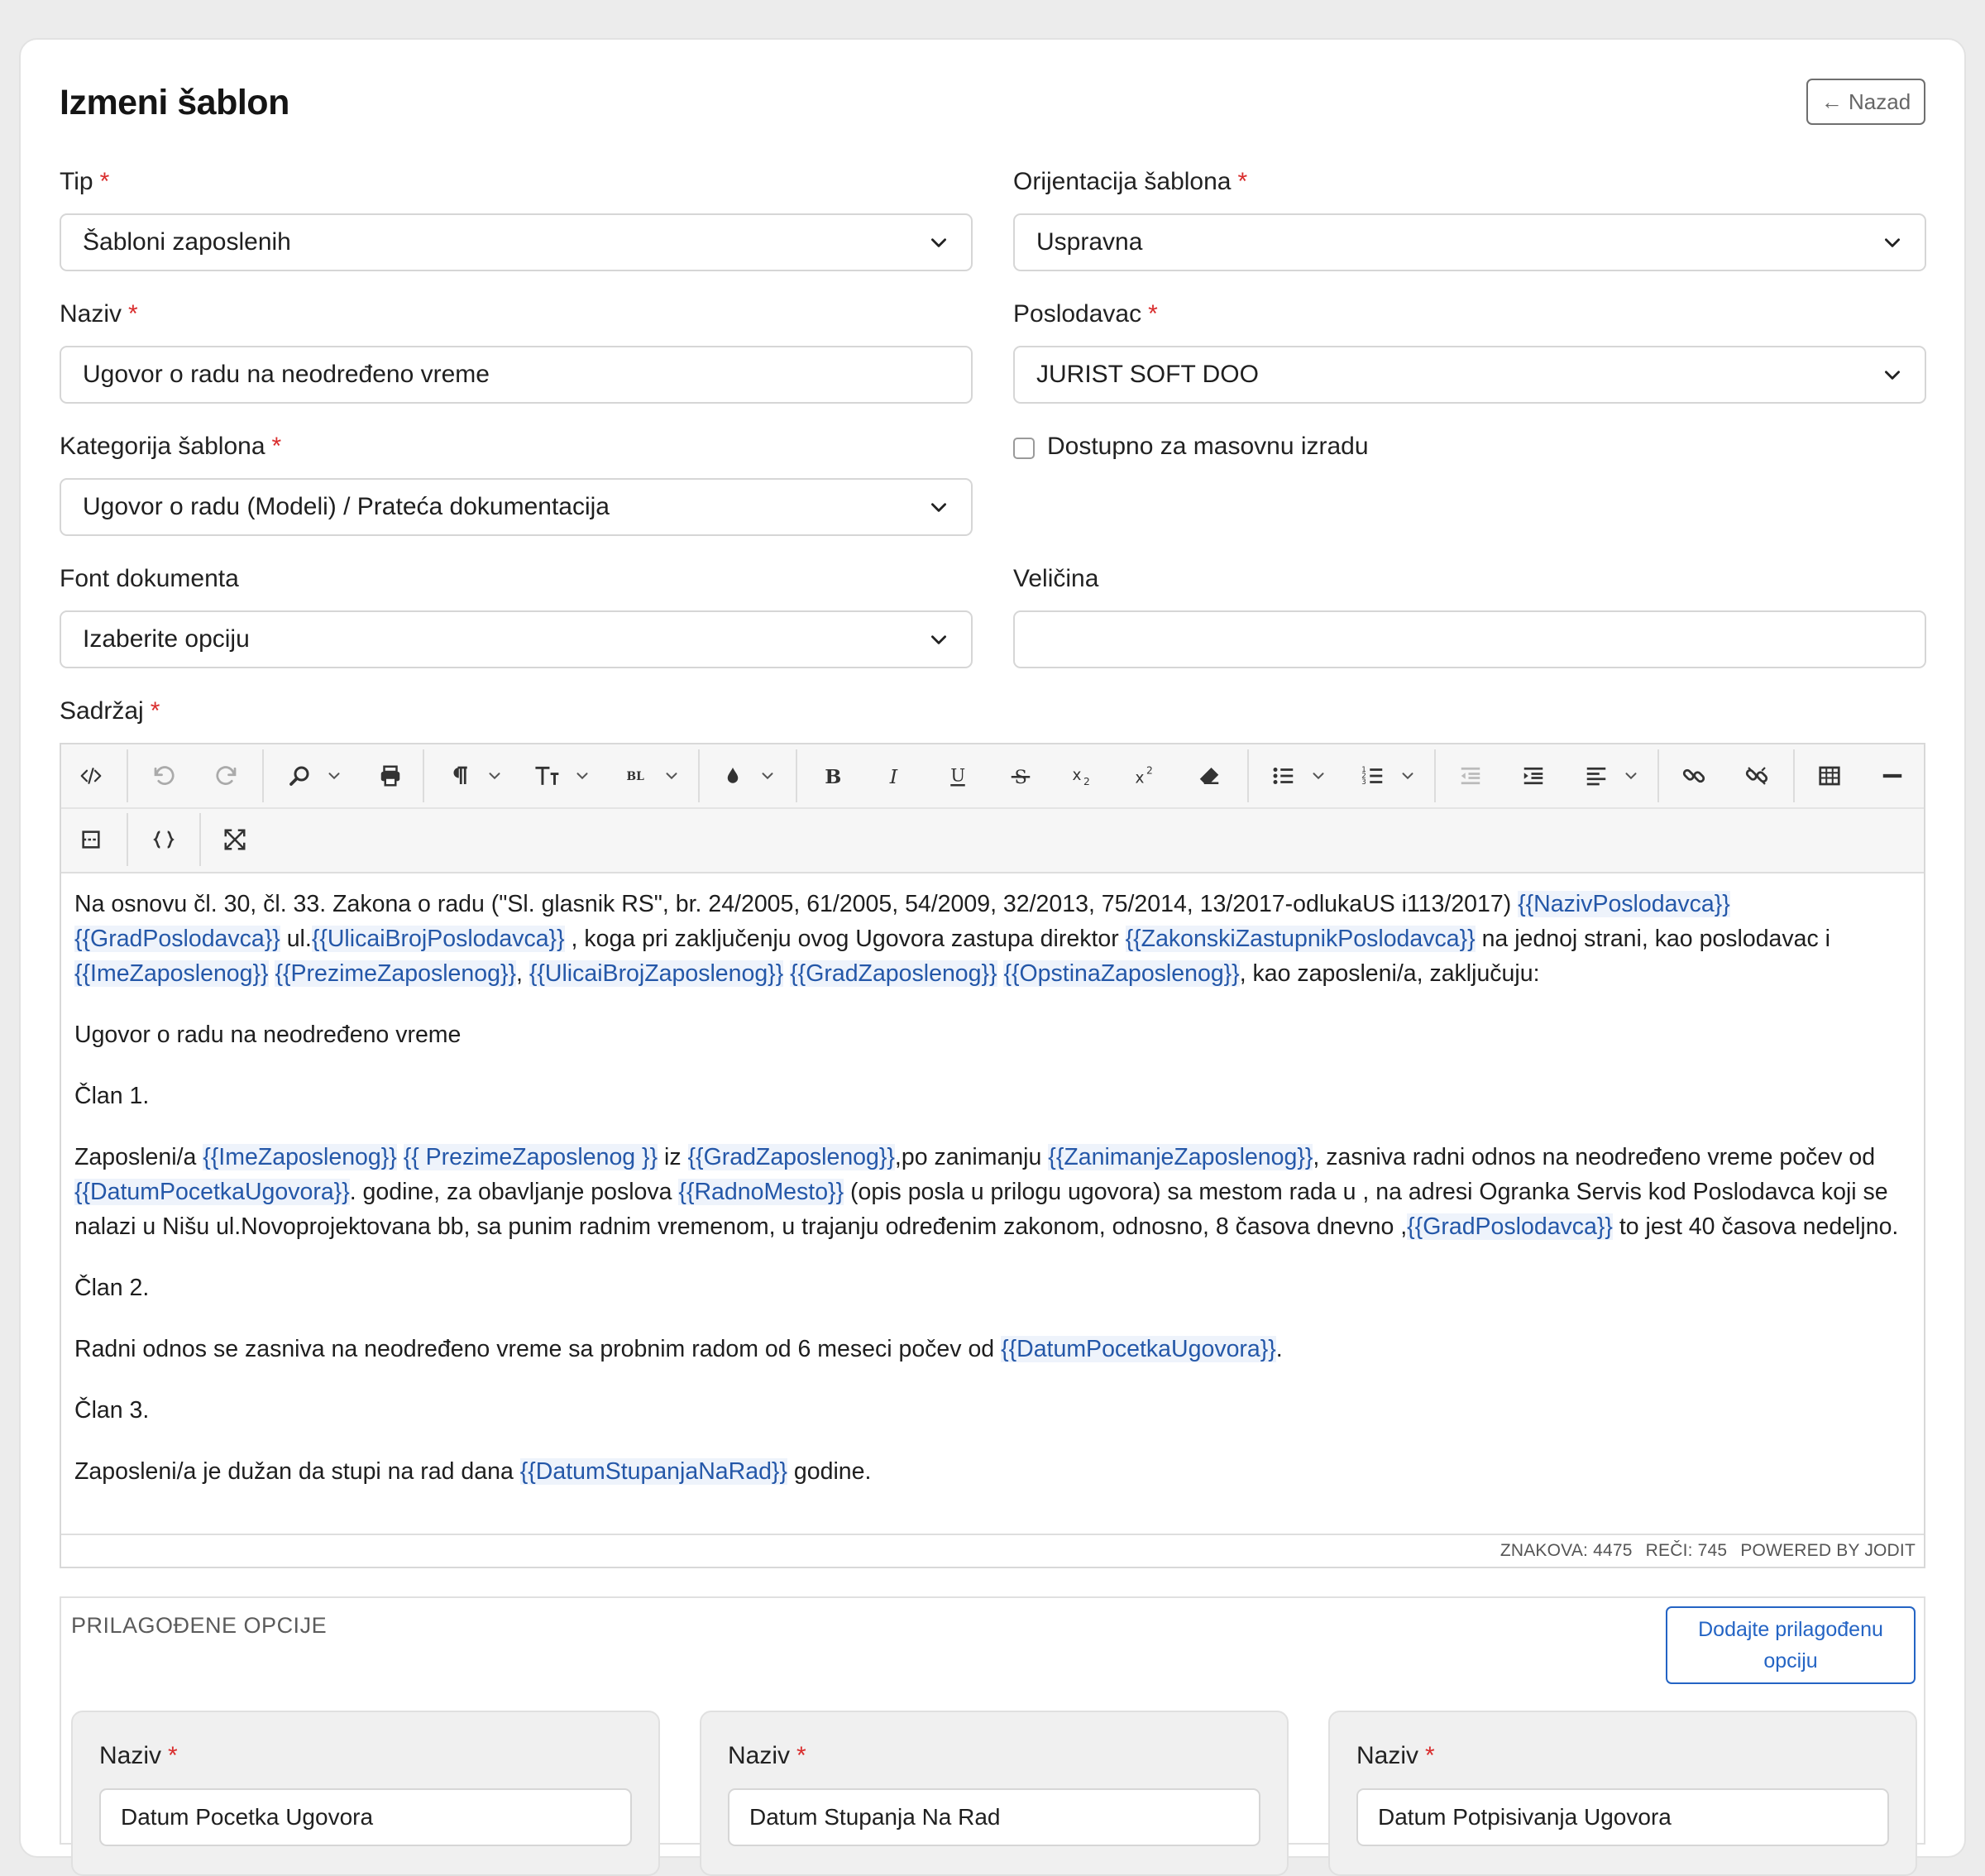  What do you see at coordinates (299, 775) in the screenshot?
I see `search-icon` at bounding box center [299, 775].